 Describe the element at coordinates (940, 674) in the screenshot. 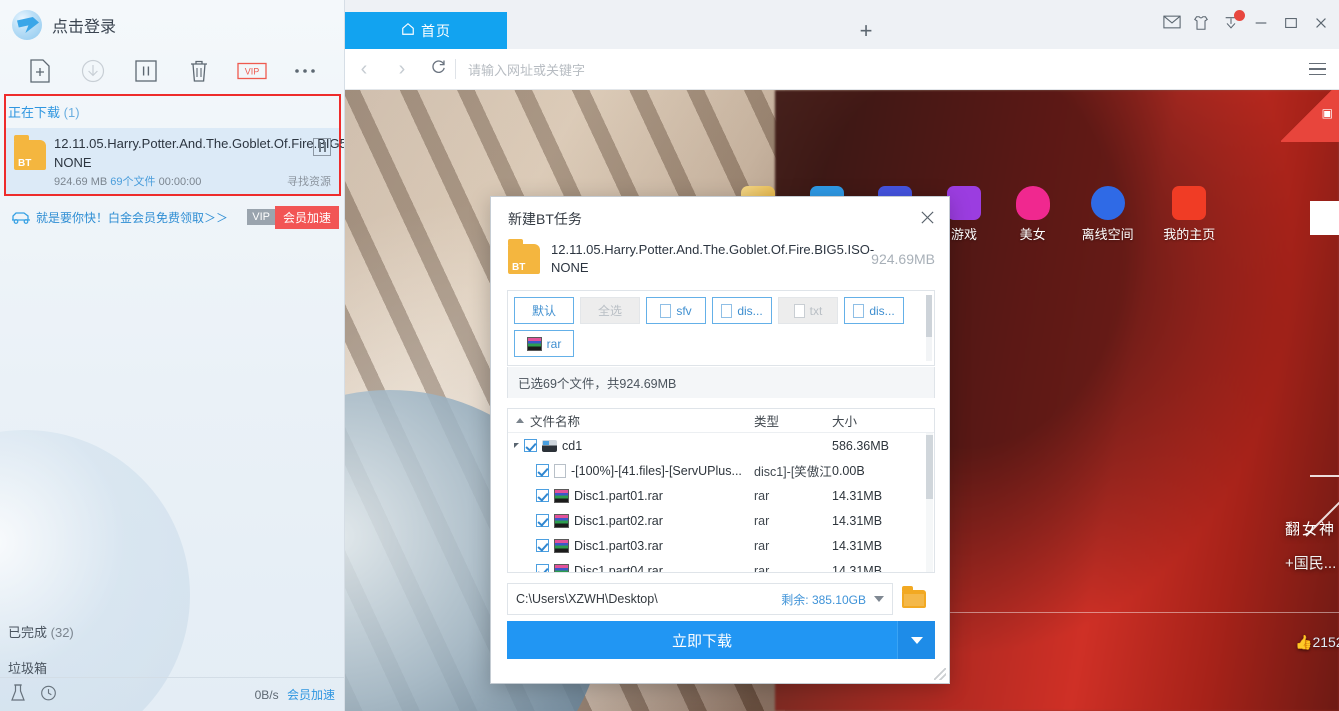

I see `resize-grip` at that location.